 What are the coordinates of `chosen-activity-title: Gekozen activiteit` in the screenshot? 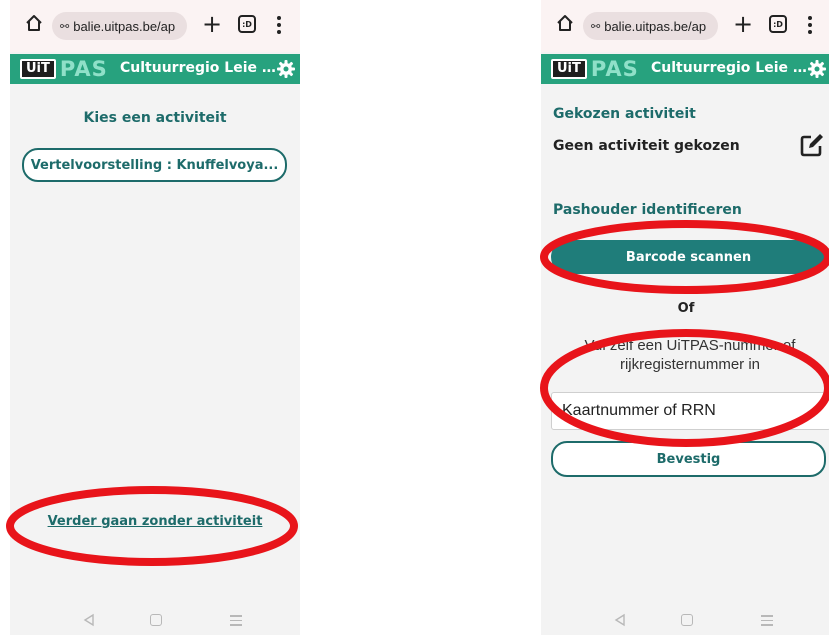 It's located at (624, 114).